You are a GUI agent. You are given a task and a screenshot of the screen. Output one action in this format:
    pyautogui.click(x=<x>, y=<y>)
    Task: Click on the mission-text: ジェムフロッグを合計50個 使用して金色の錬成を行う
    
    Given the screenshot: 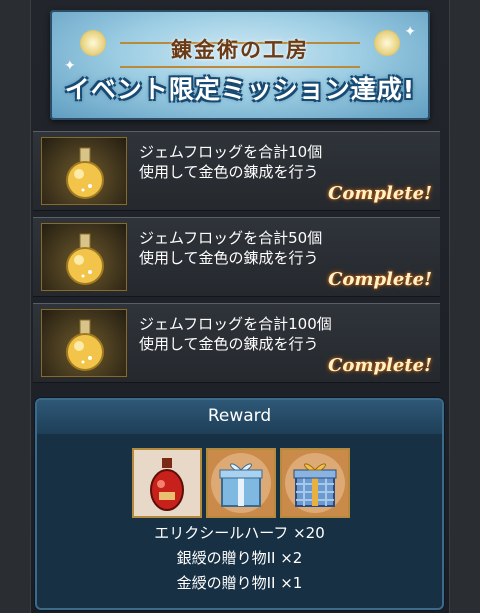 What is the action you would take?
    pyautogui.click(x=230, y=248)
    